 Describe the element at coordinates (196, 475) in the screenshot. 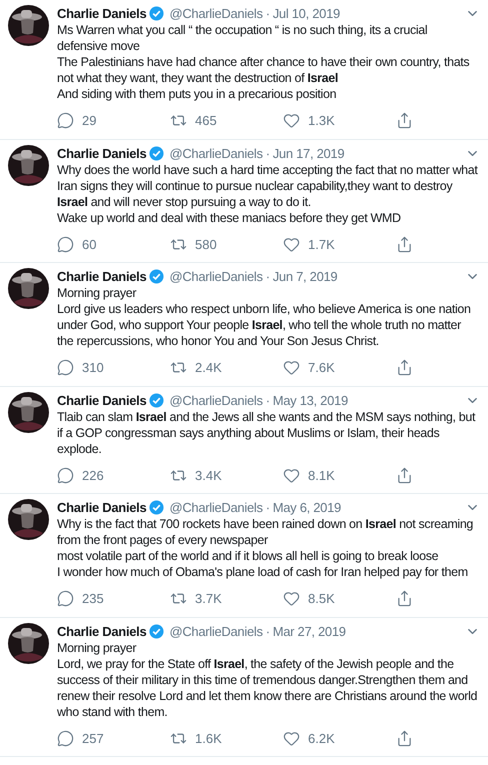

I see `retweet-button: 3.4K` at that location.